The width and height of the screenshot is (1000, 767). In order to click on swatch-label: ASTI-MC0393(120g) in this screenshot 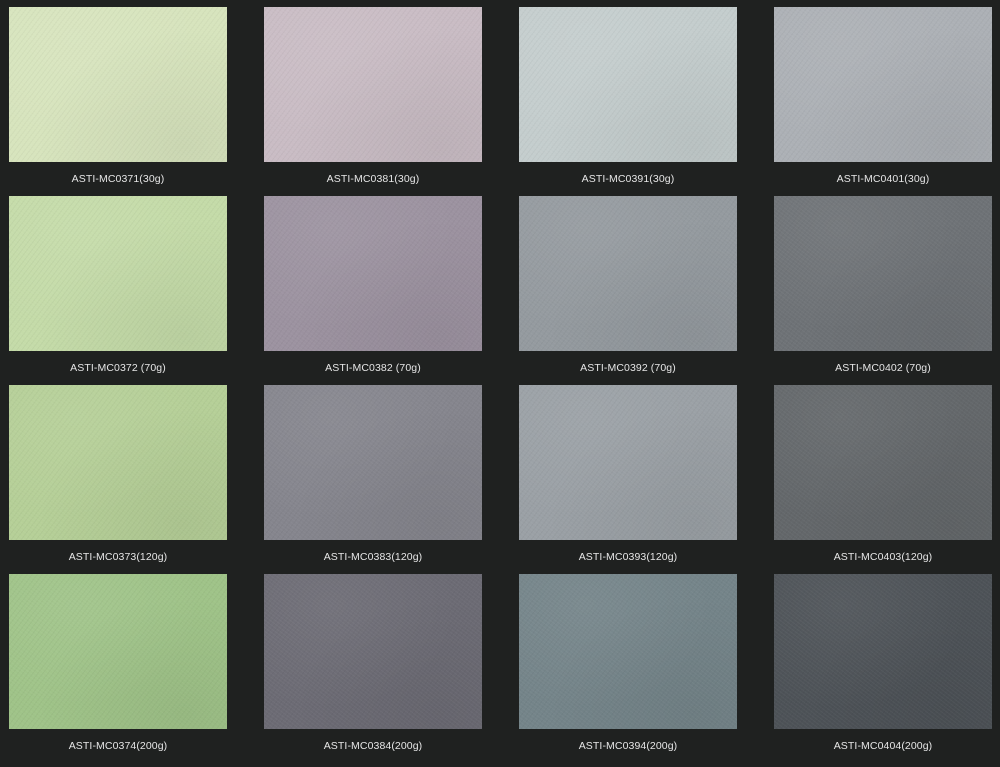, I will do `click(628, 557)`.